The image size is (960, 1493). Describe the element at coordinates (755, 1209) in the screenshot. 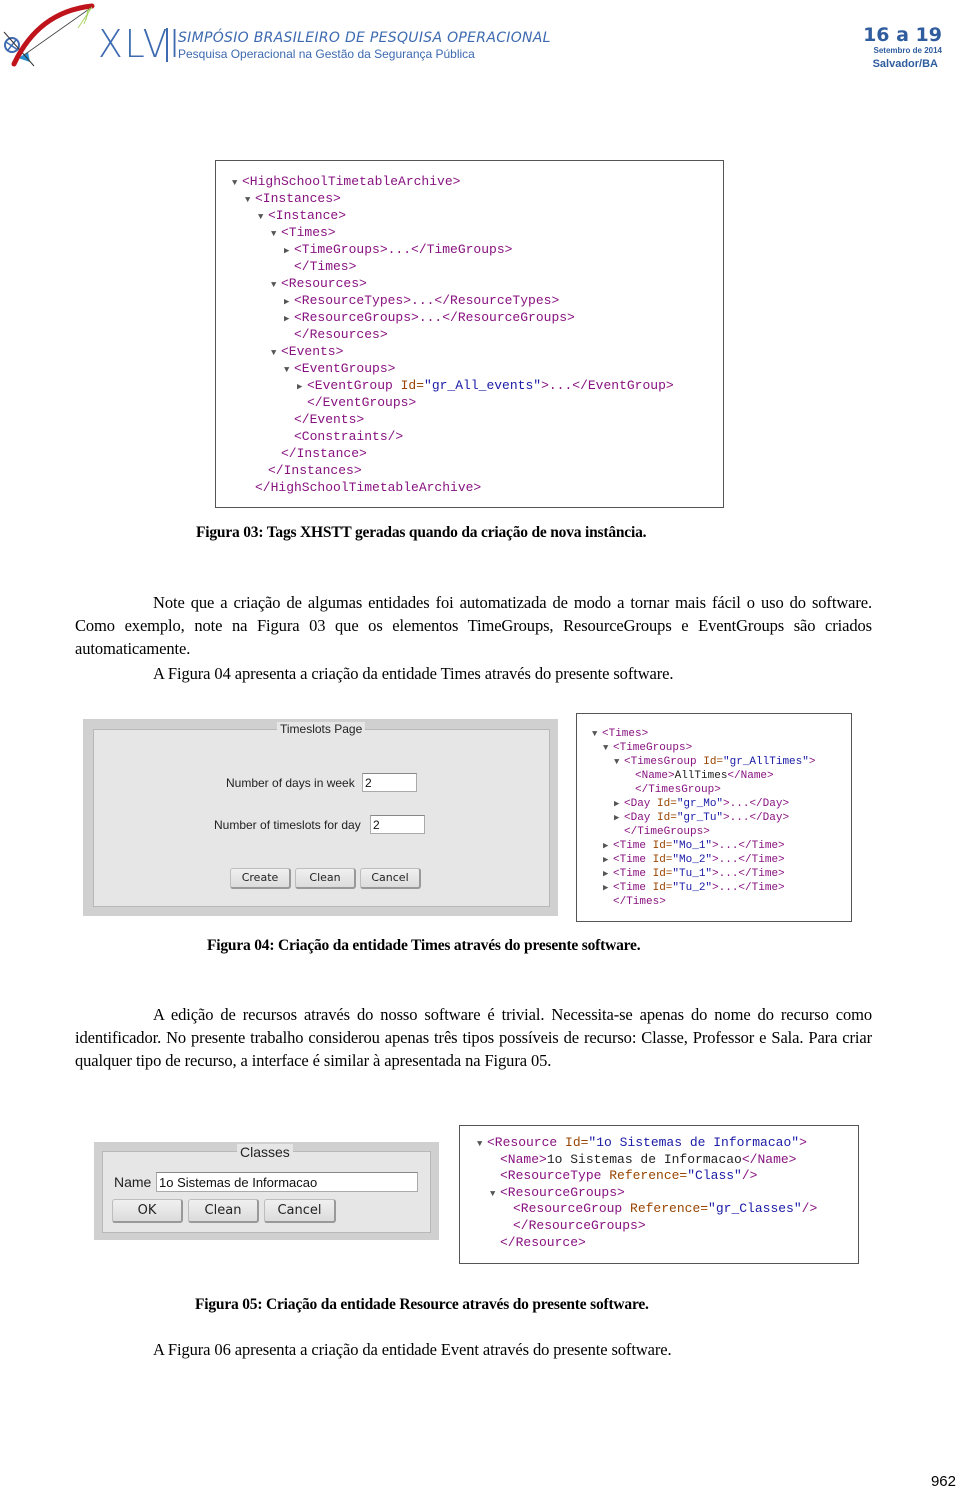

I see `xml-val: "gr_Classes"` at that location.